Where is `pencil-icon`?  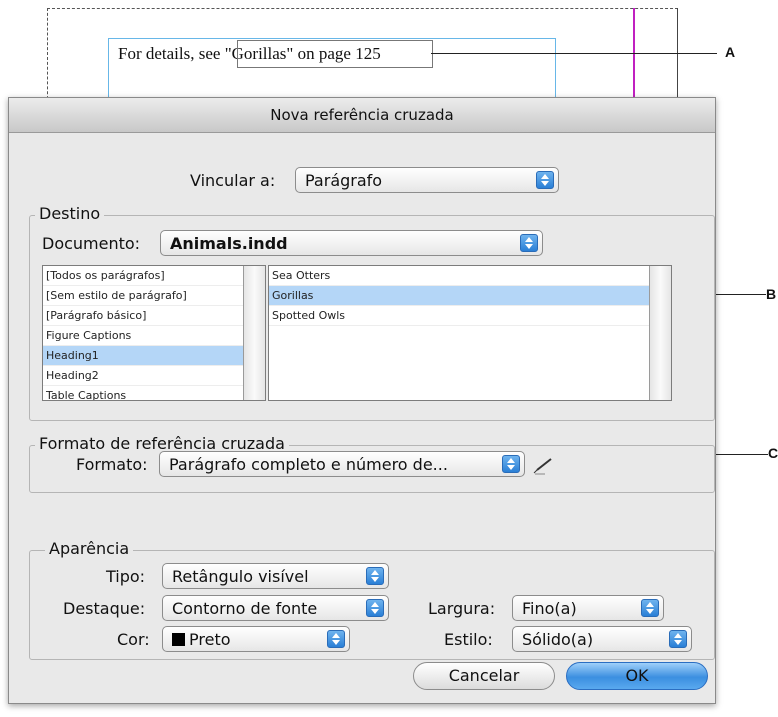 pencil-icon is located at coordinates (545, 465).